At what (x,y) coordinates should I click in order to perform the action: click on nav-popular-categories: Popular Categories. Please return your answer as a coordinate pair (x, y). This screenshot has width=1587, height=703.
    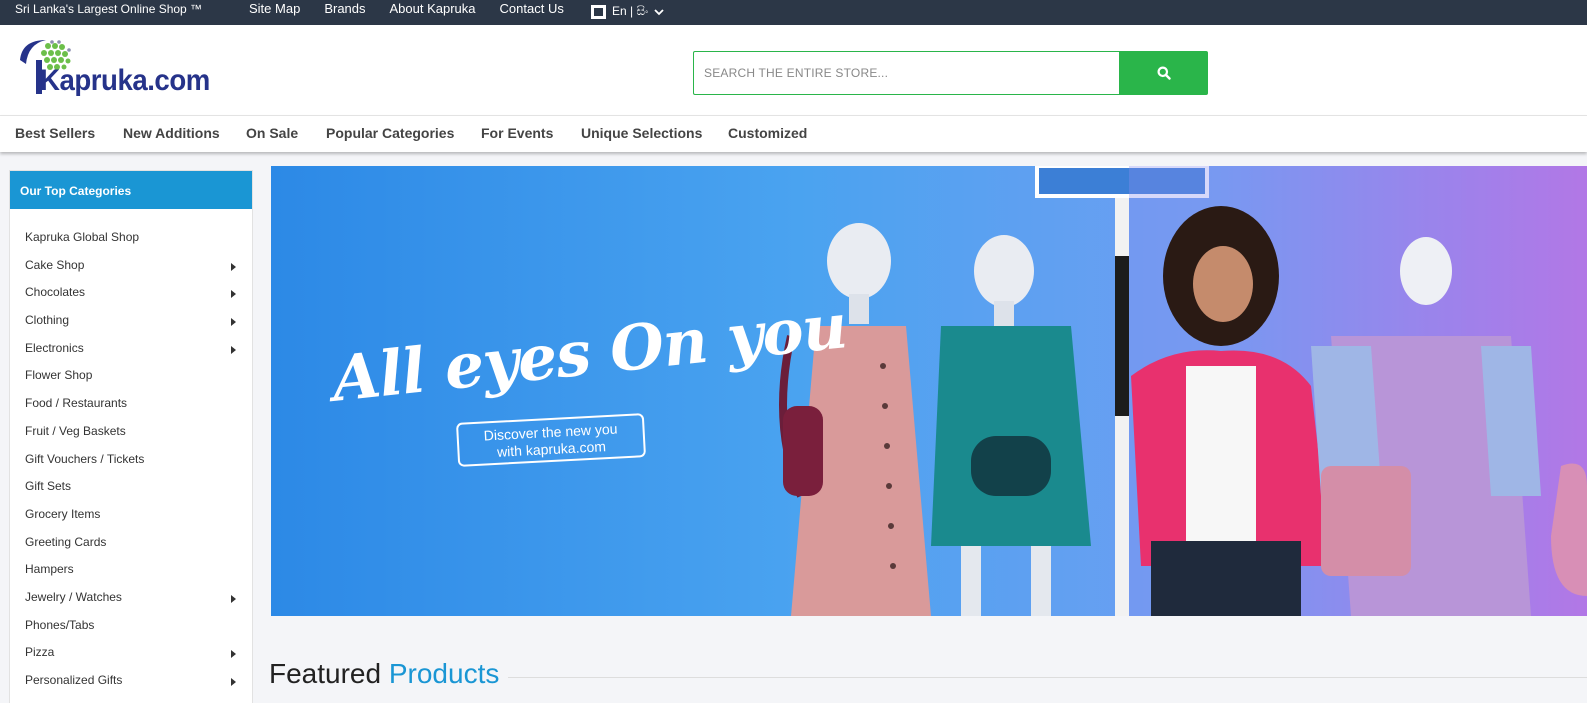
    Looking at the image, I should click on (390, 133).